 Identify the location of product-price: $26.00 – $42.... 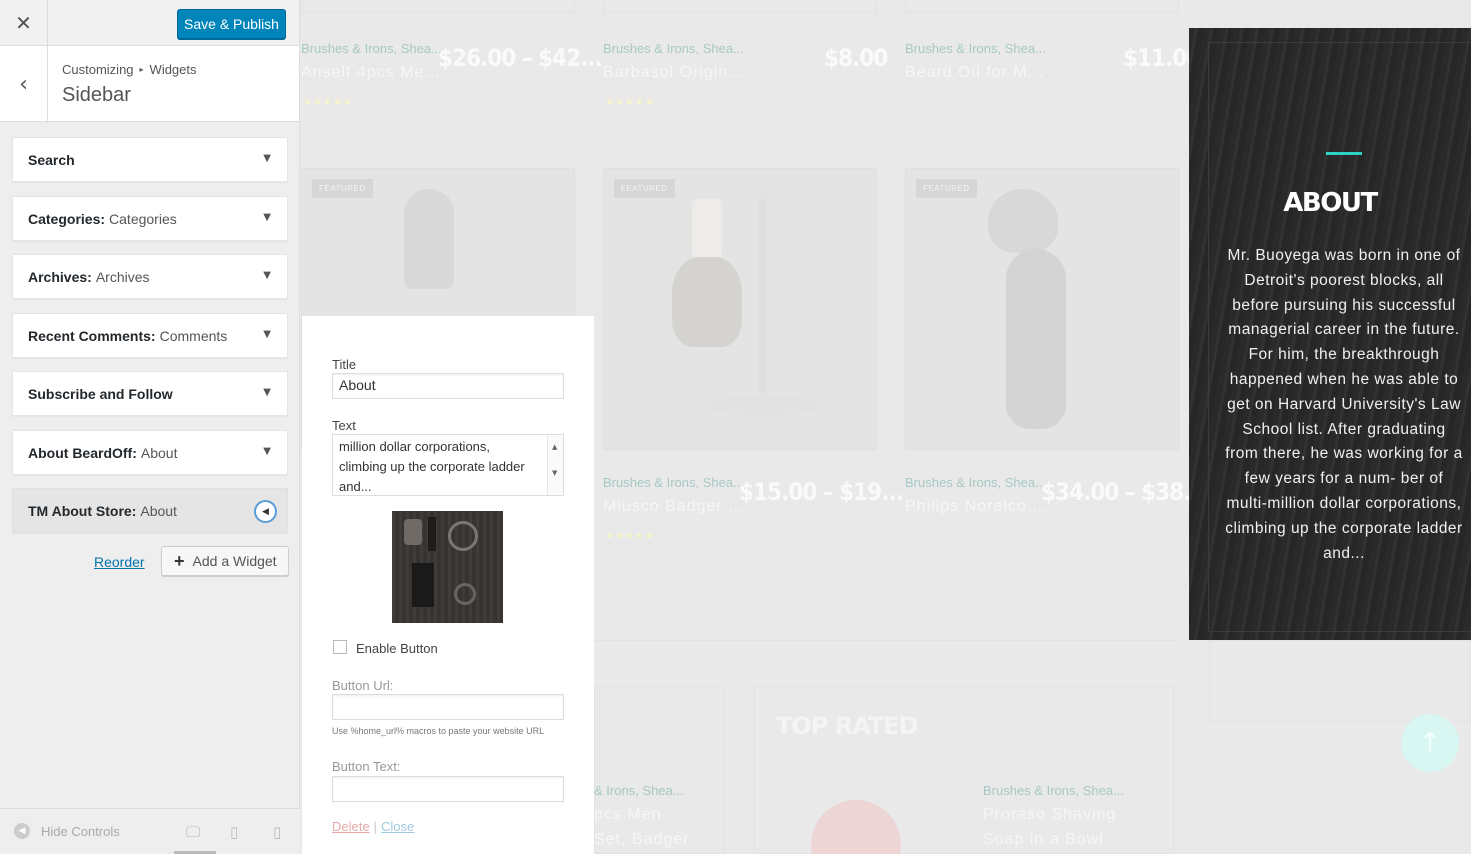
(520, 58).